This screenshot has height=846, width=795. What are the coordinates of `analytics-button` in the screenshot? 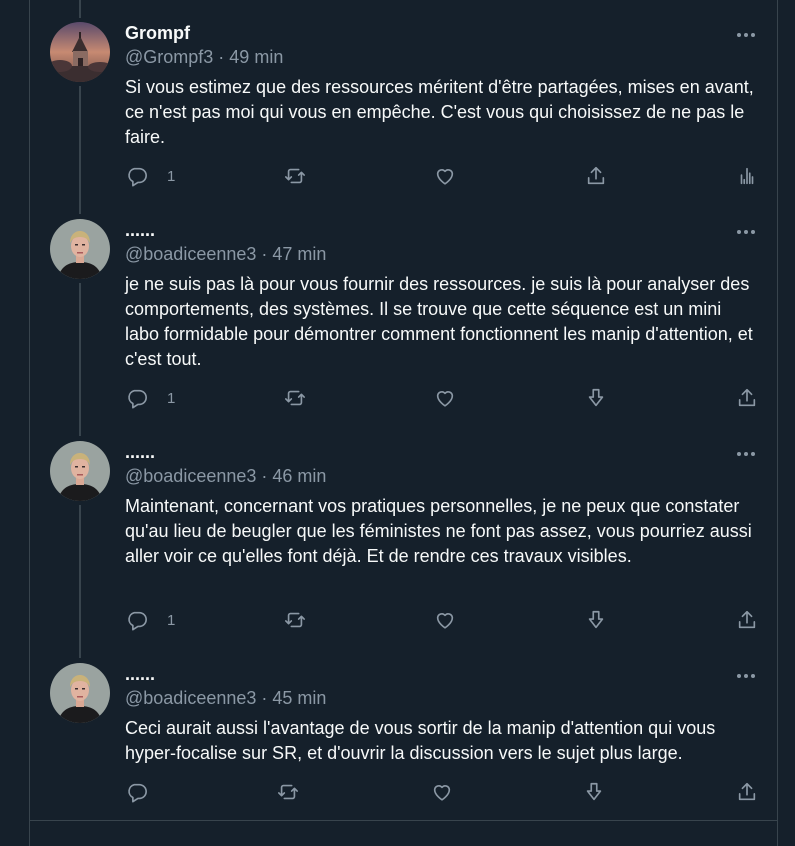 It's located at (747, 176).